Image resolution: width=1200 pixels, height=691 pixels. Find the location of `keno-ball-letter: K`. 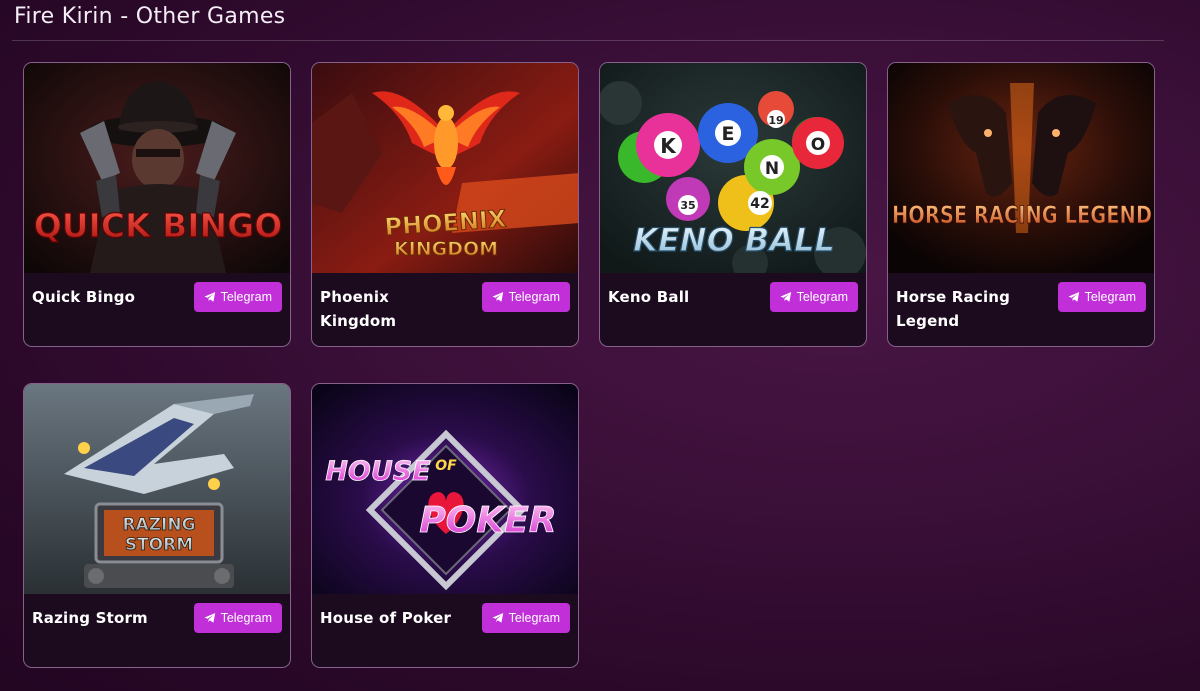

keno-ball-letter: K is located at coordinates (668, 146).